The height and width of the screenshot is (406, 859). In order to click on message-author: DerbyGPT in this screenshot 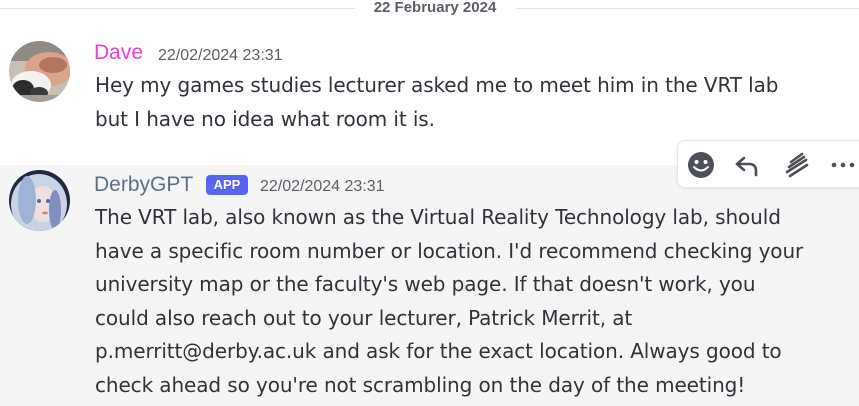, I will do `click(143, 185)`.